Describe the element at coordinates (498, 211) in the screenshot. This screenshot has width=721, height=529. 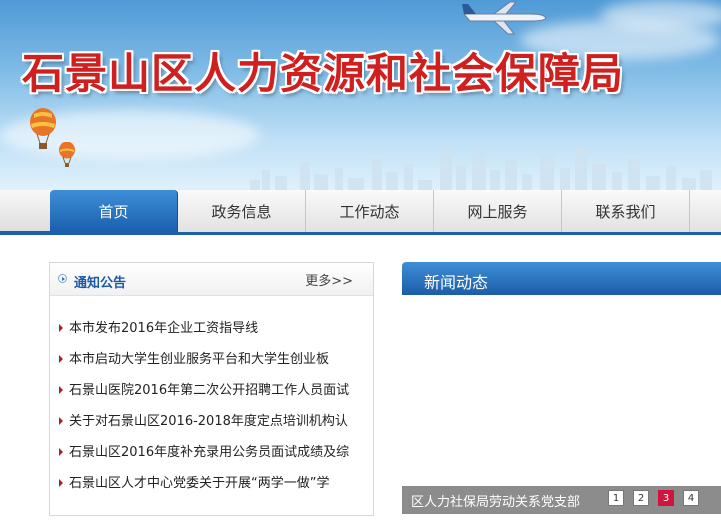
I see `nav-item-online-services: 网上服务` at that location.